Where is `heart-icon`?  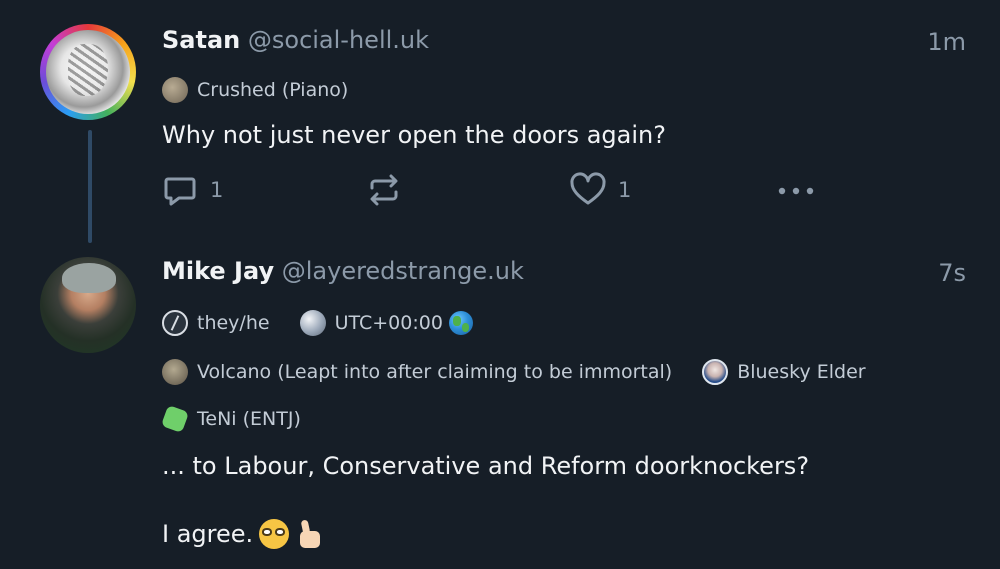 heart-icon is located at coordinates (588, 188).